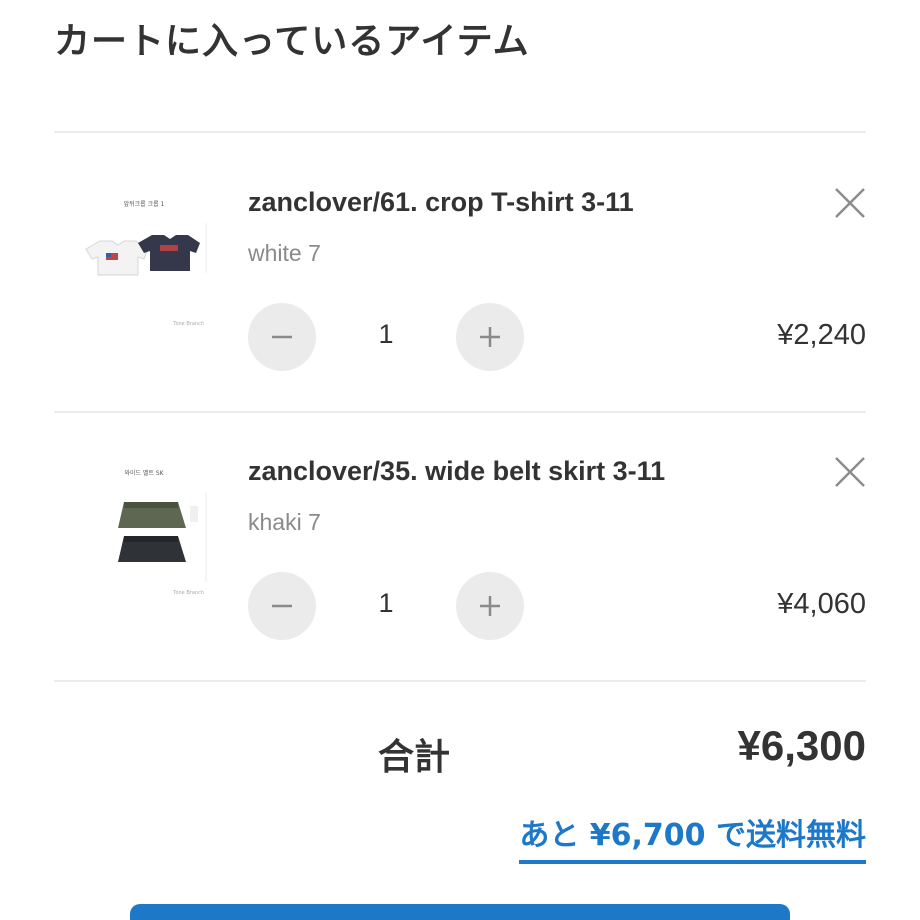  Describe the element at coordinates (456, 471) in the screenshot. I see `item-name: zanclover/35. wide belt skirt 3-11` at that location.